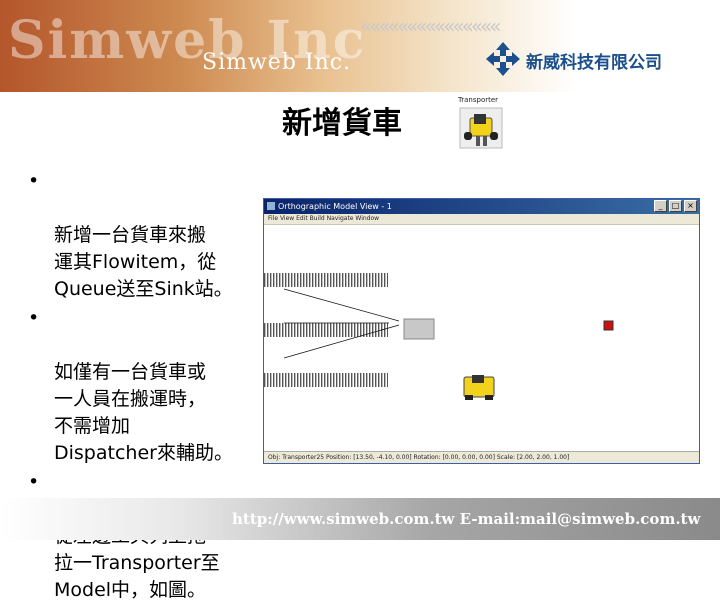  I want to click on forklift-icon, so click(481, 128).